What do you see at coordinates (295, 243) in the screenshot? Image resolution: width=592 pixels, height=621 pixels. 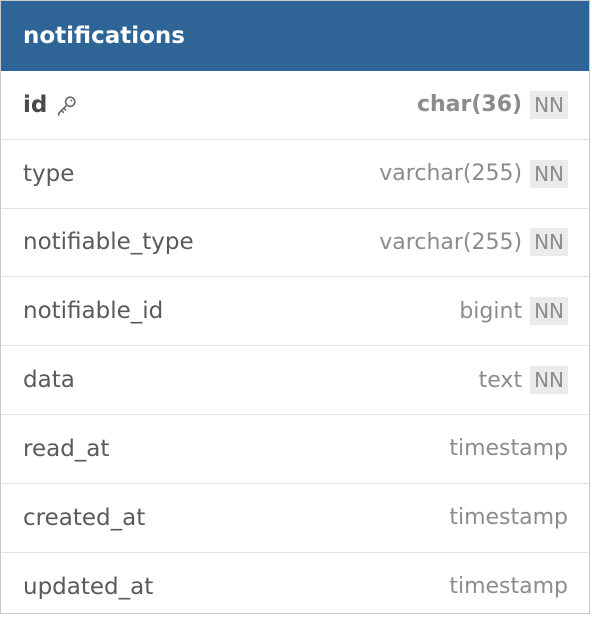 I see `column-row-notifiable-type: notifiable_type varchar(255) NN` at bounding box center [295, 243].